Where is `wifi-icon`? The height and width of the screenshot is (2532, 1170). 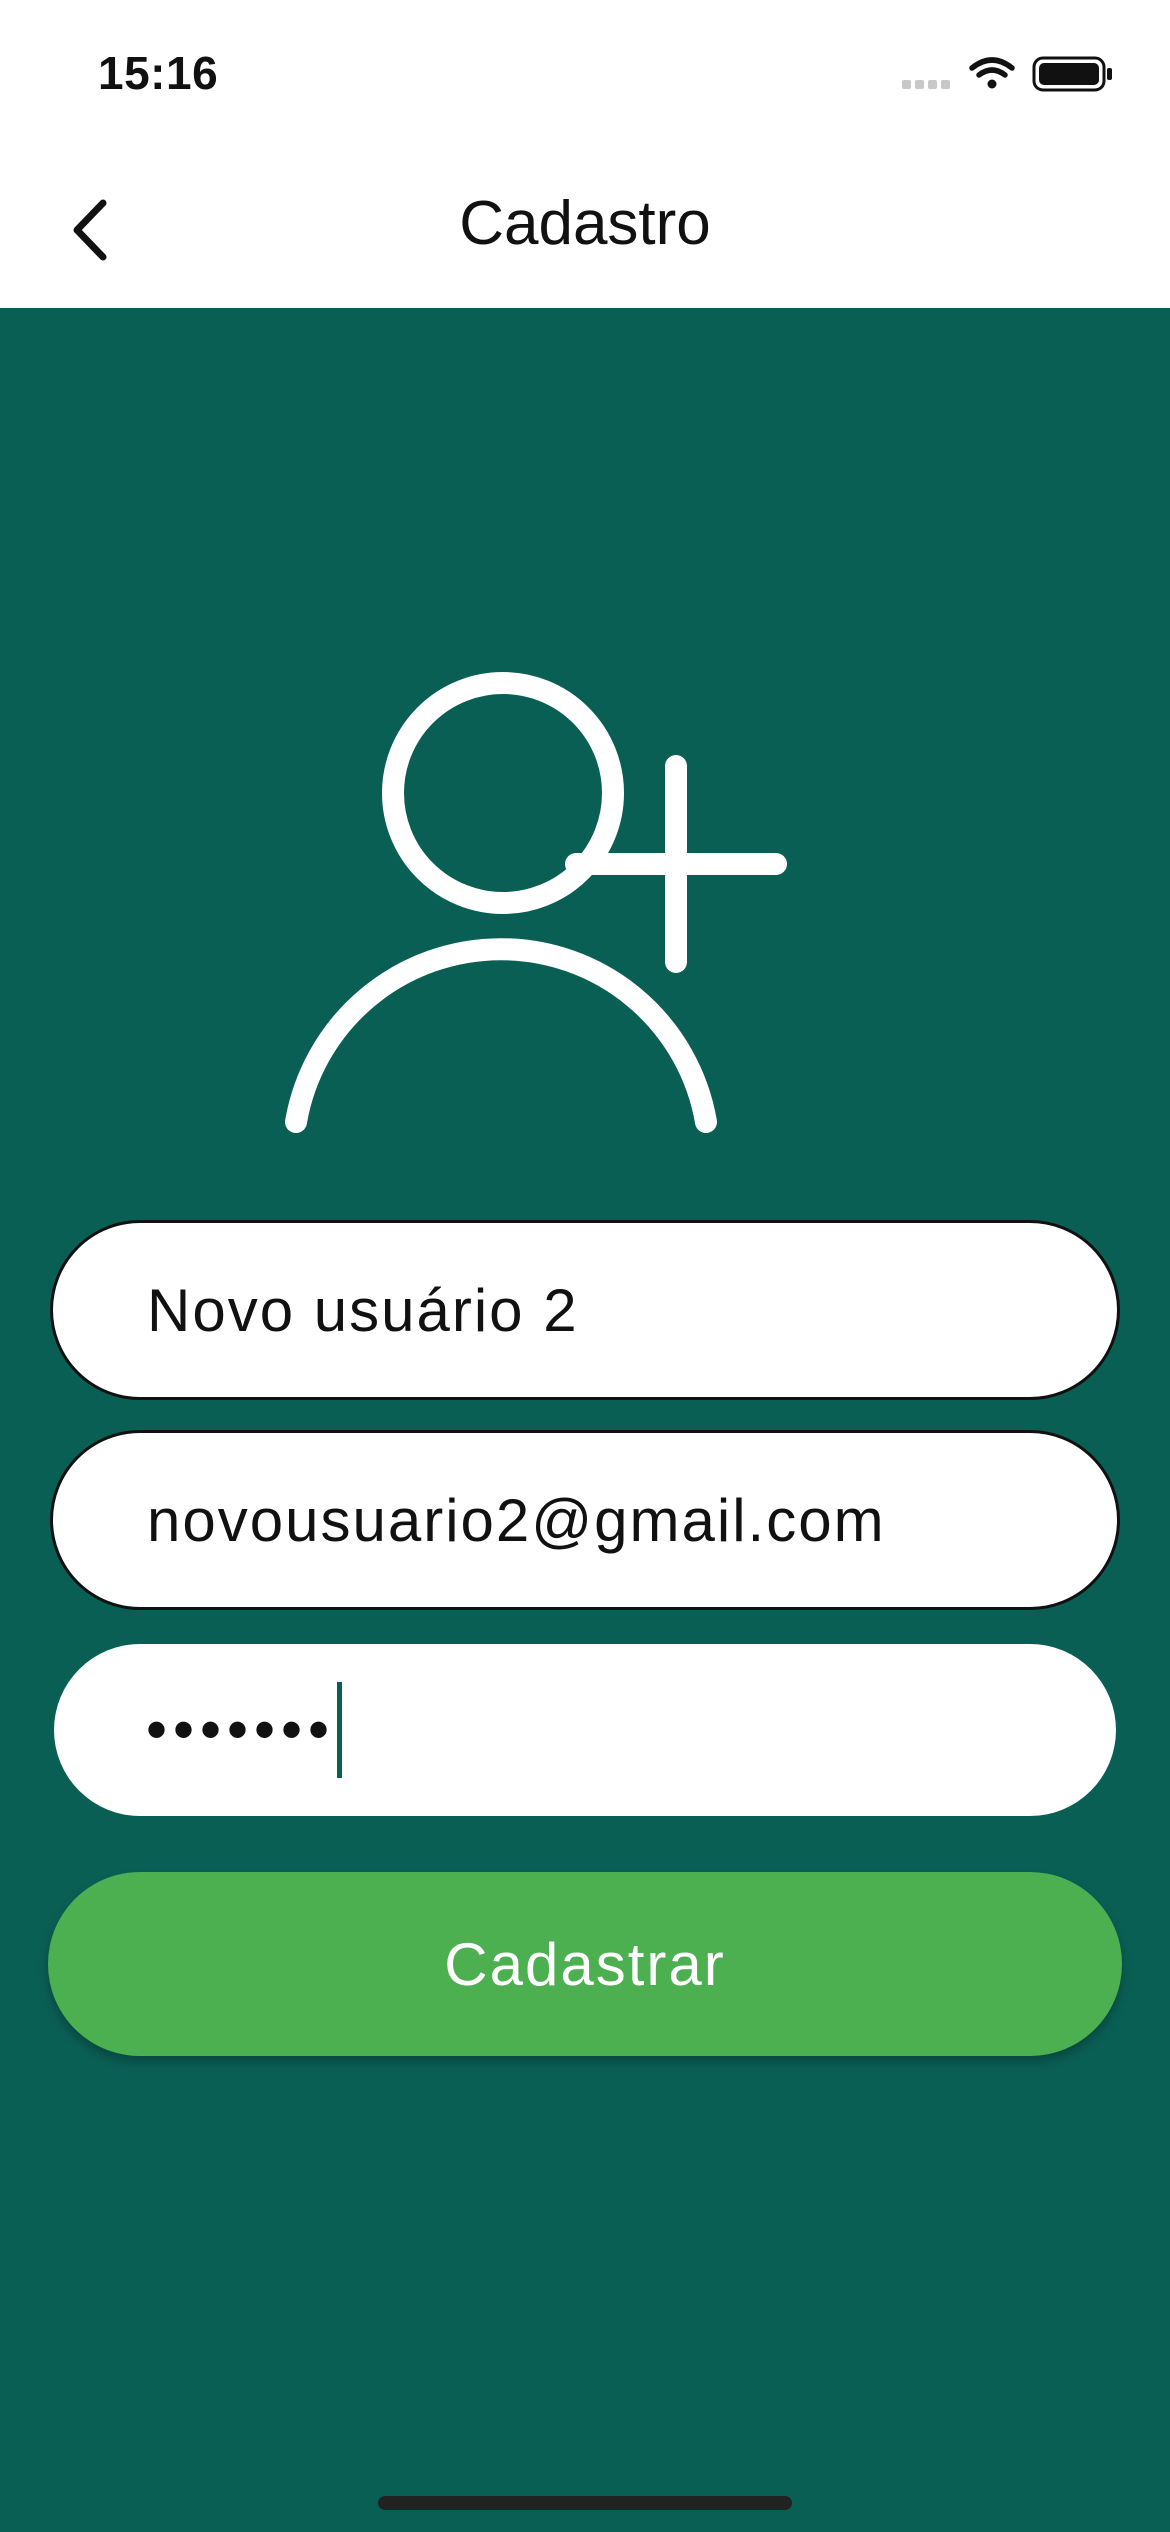
wifi-icon is located at coordinates (992, 73).